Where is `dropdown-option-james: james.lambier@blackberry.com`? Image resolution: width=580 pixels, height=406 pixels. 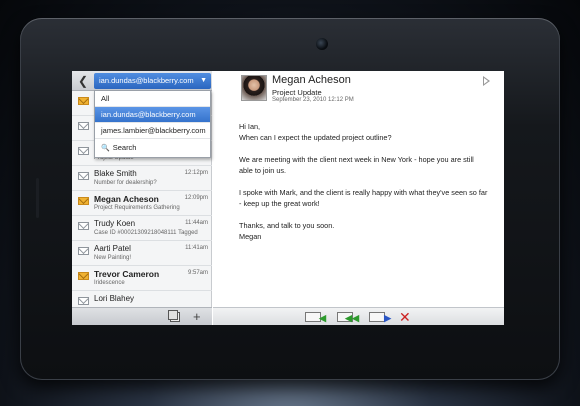
dropdown-option-james: james.lambier@blackberry.com is located at coordinates (152, 131).